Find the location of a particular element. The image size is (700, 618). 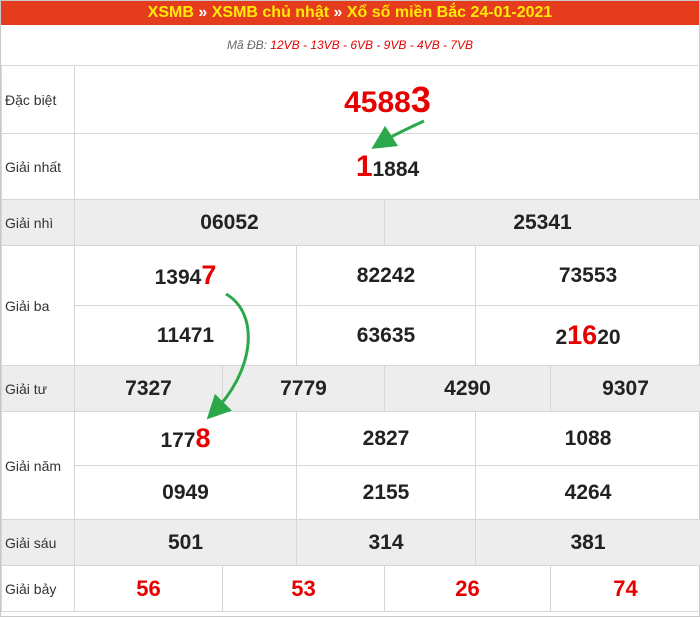

third-prize-digits: 20 is located at coordinates (608, 337).